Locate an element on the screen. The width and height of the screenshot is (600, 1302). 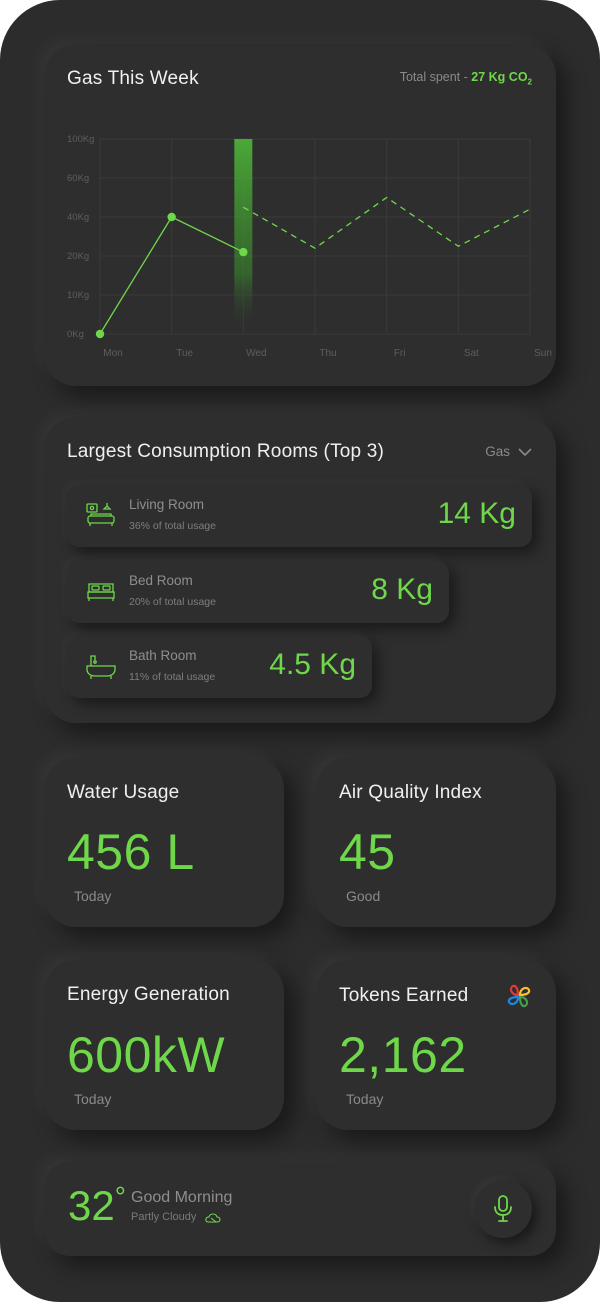
rooms-filter-dropdown: Gas is located at coordinates (508, 451).